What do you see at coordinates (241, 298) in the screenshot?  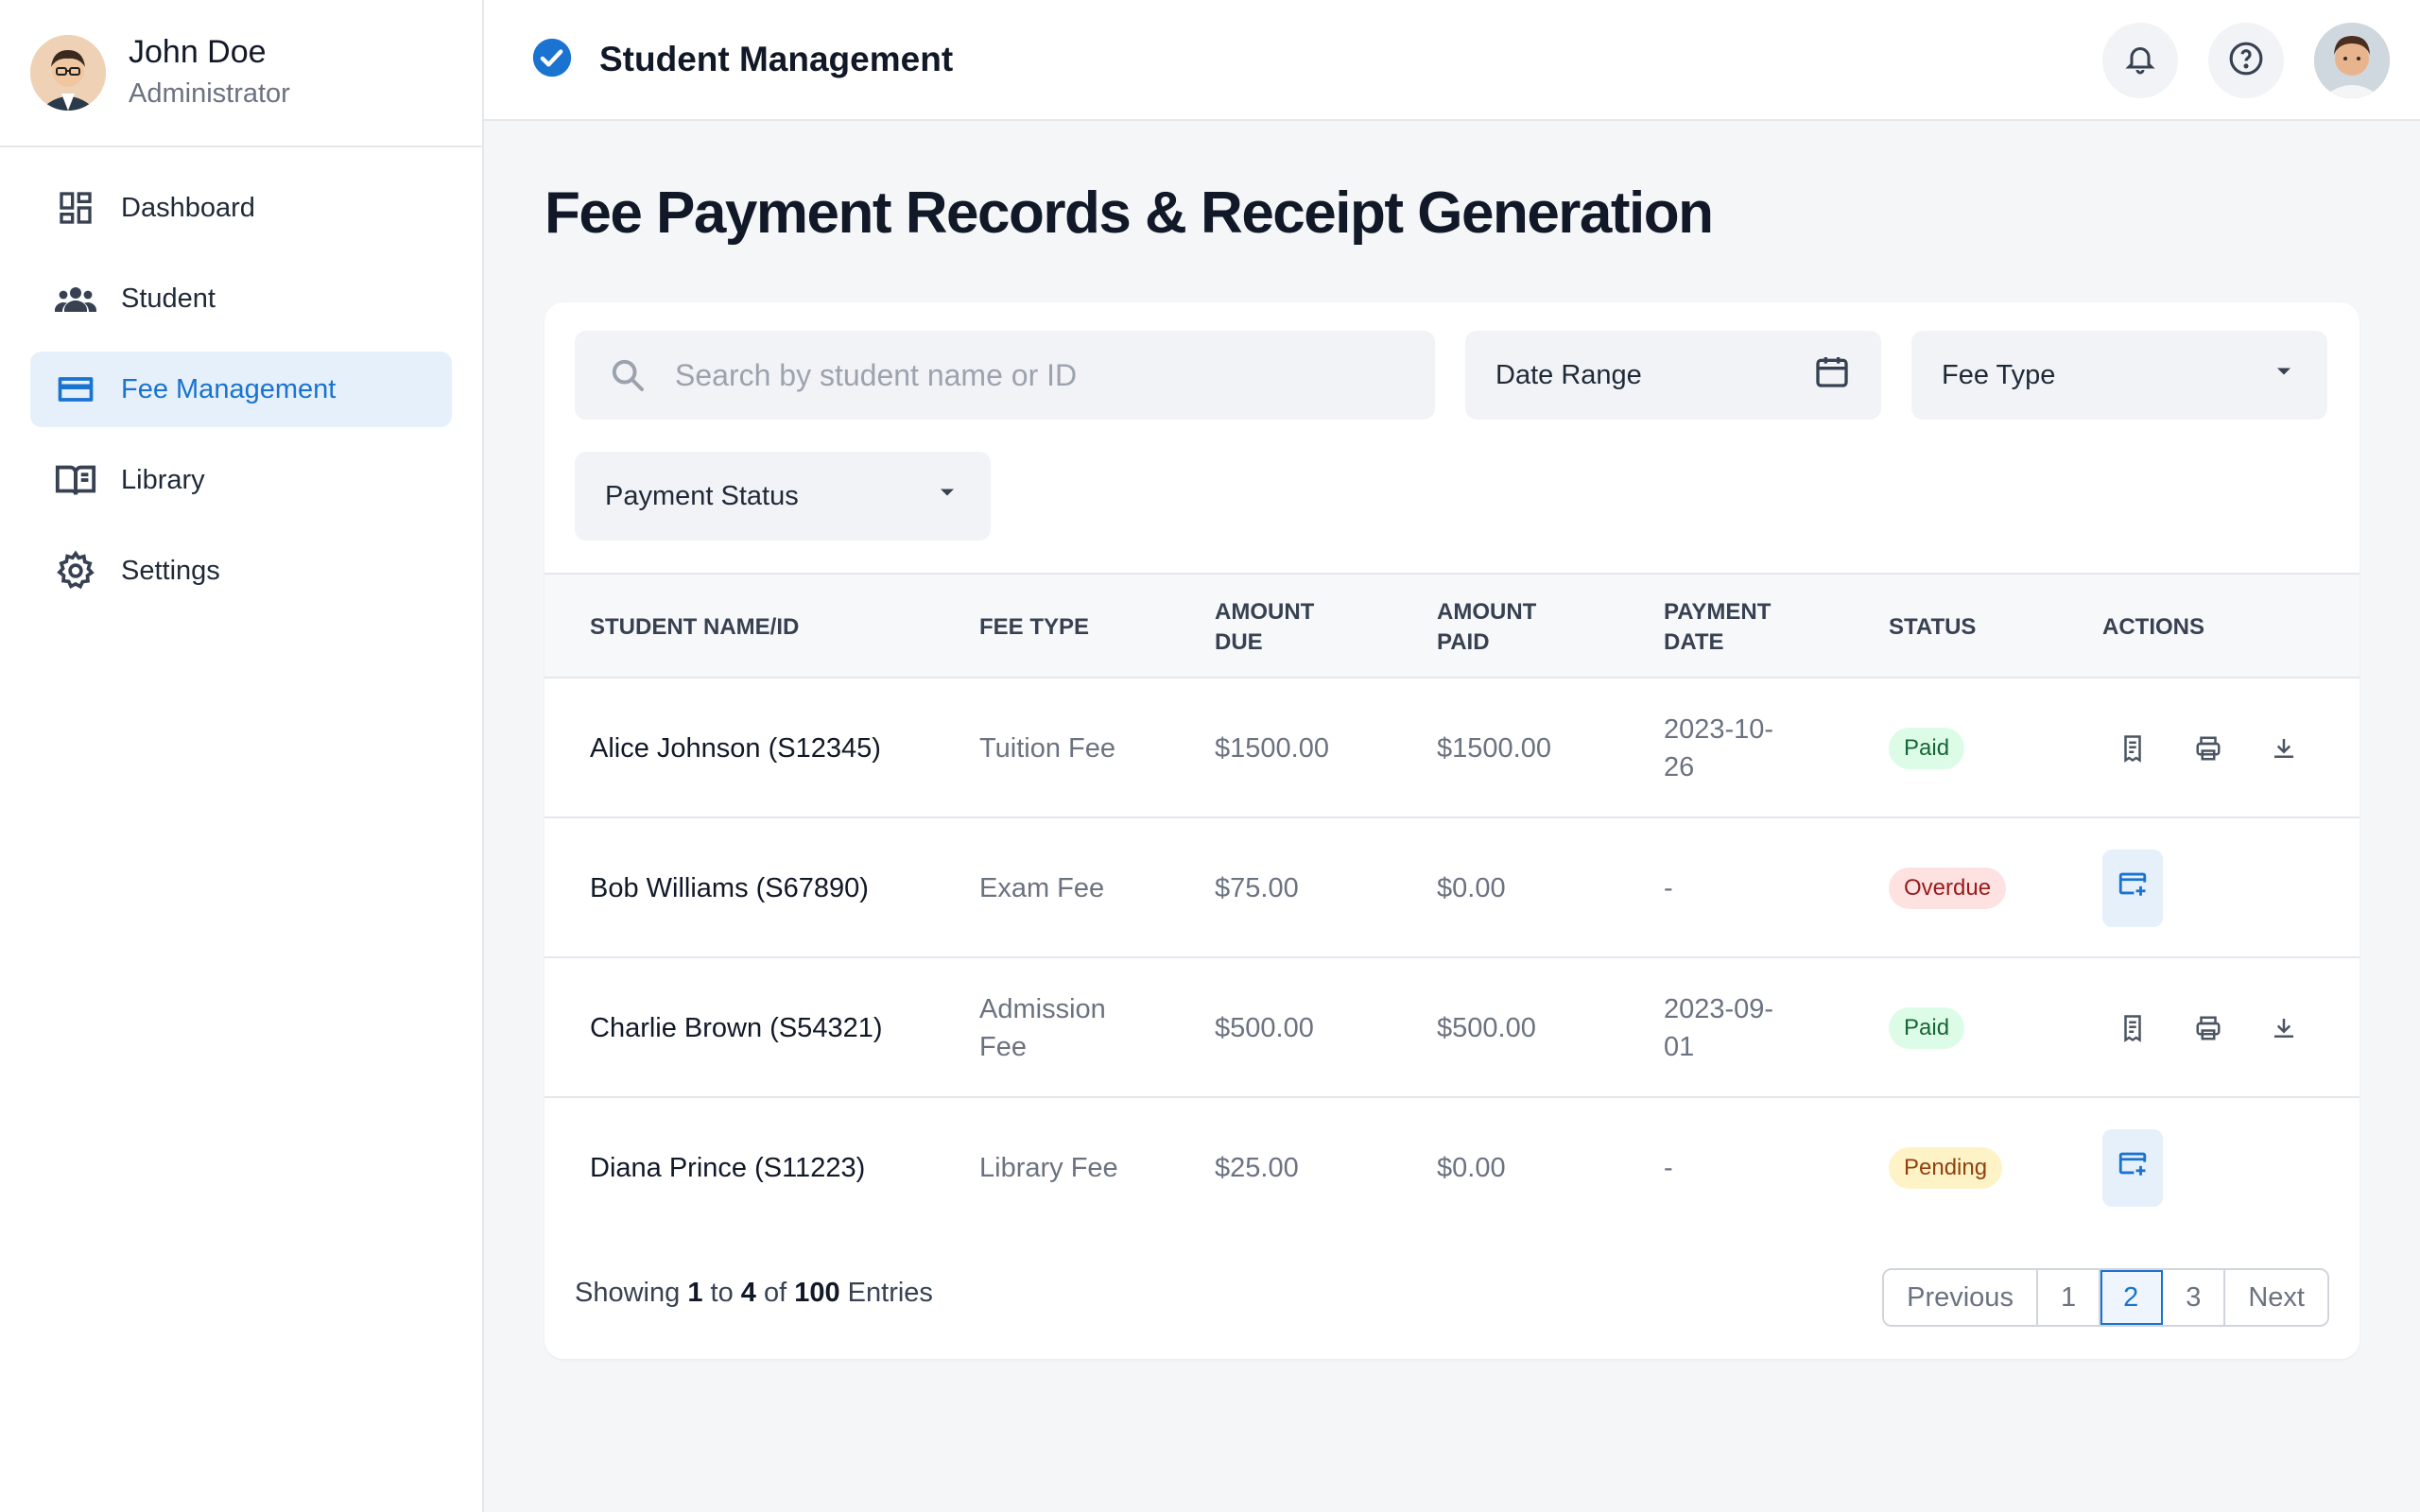 I see `sidebar-item-student: Student` at bounding box center [241, 298].